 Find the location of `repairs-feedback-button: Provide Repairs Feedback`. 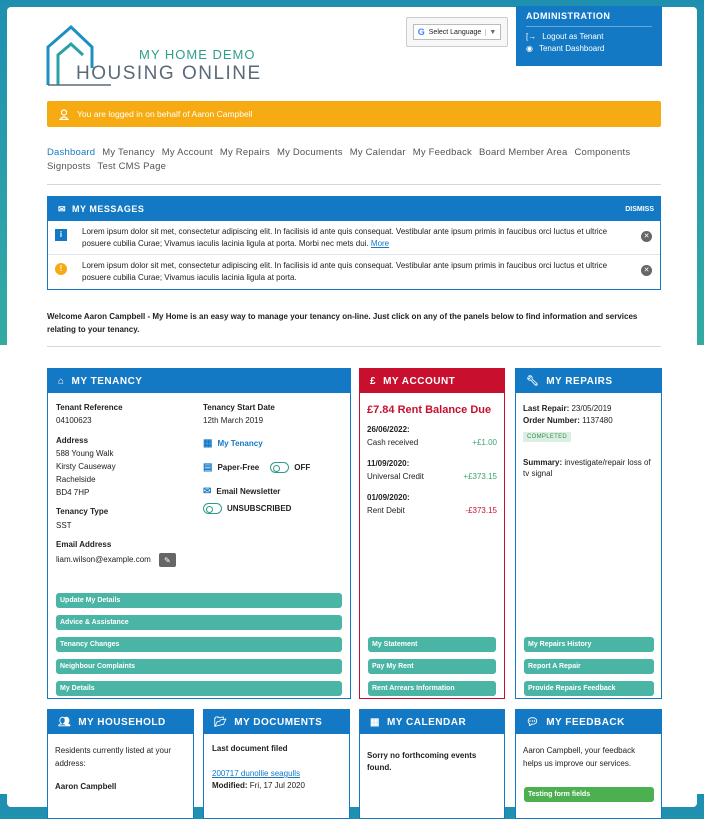

repairs-feedback-button: Provide Repairs Feedback is located at coordinates (589, 688).